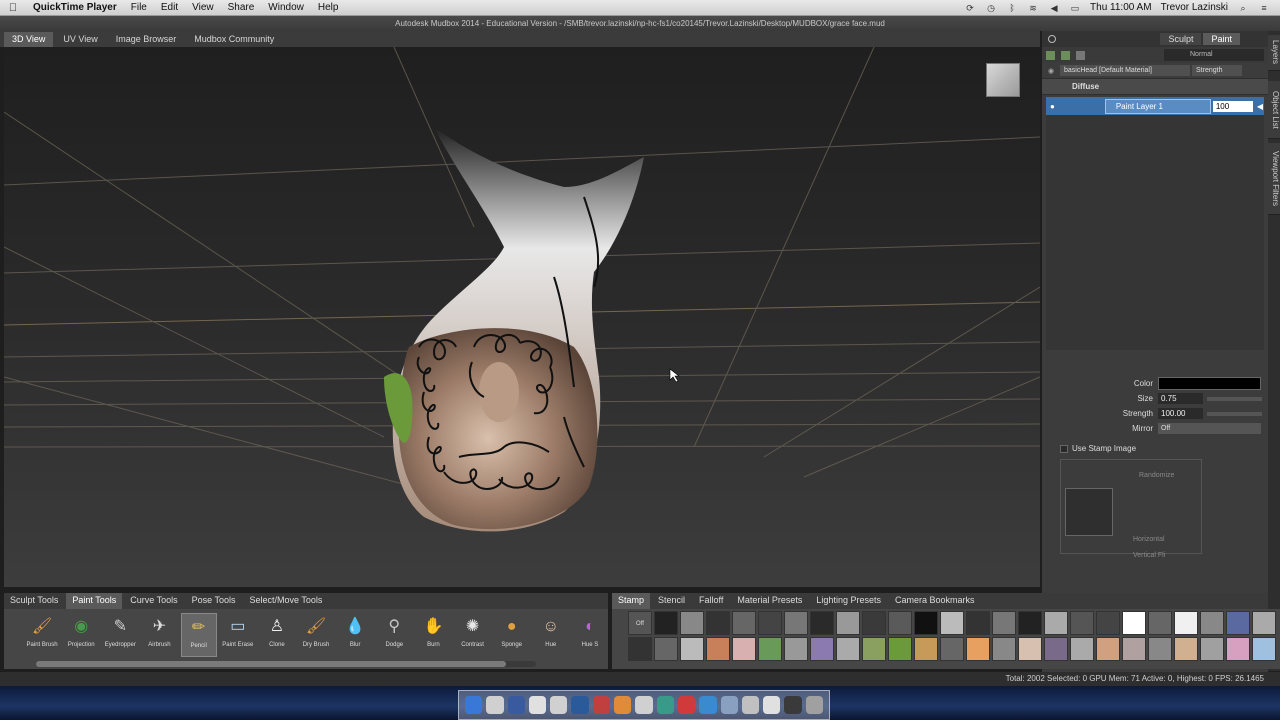  Describe the element at coordinates (1155, 71) in the screenshot. I see `material-row: ◉ basicHead [Default Material] Strength` at that location.